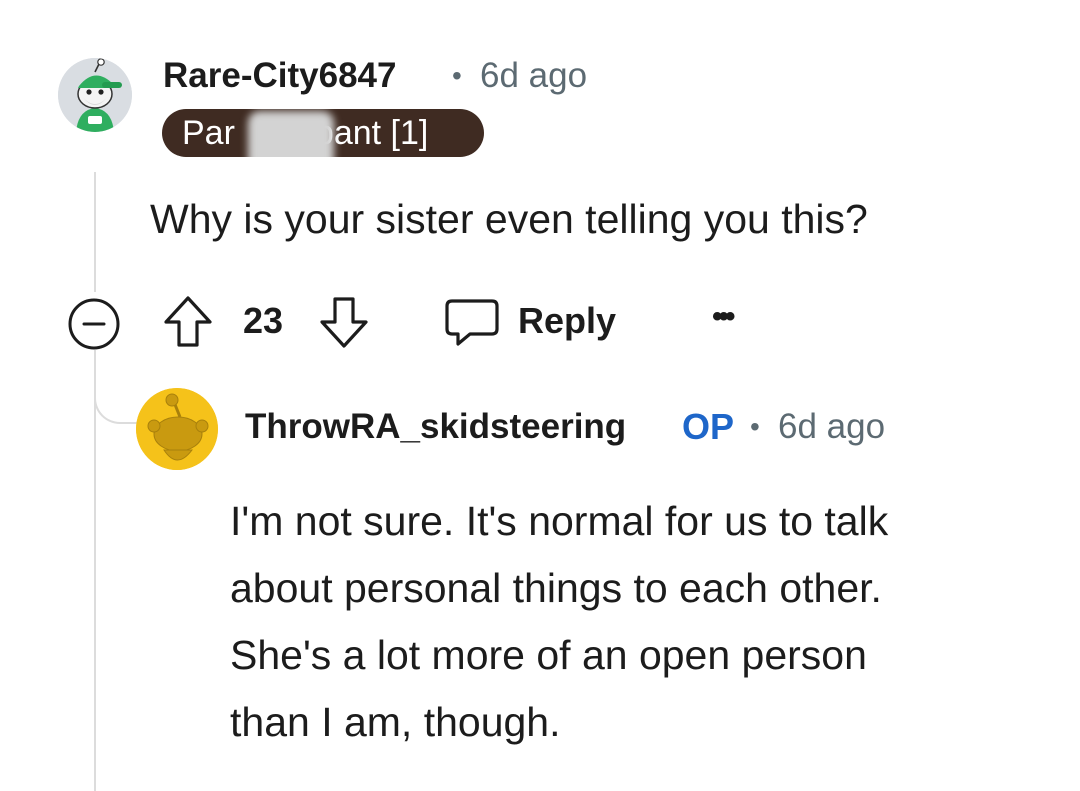 The height and width of the screenshot is (791, 1080). I want to click on arrow-up-icon, so click(188, 321).